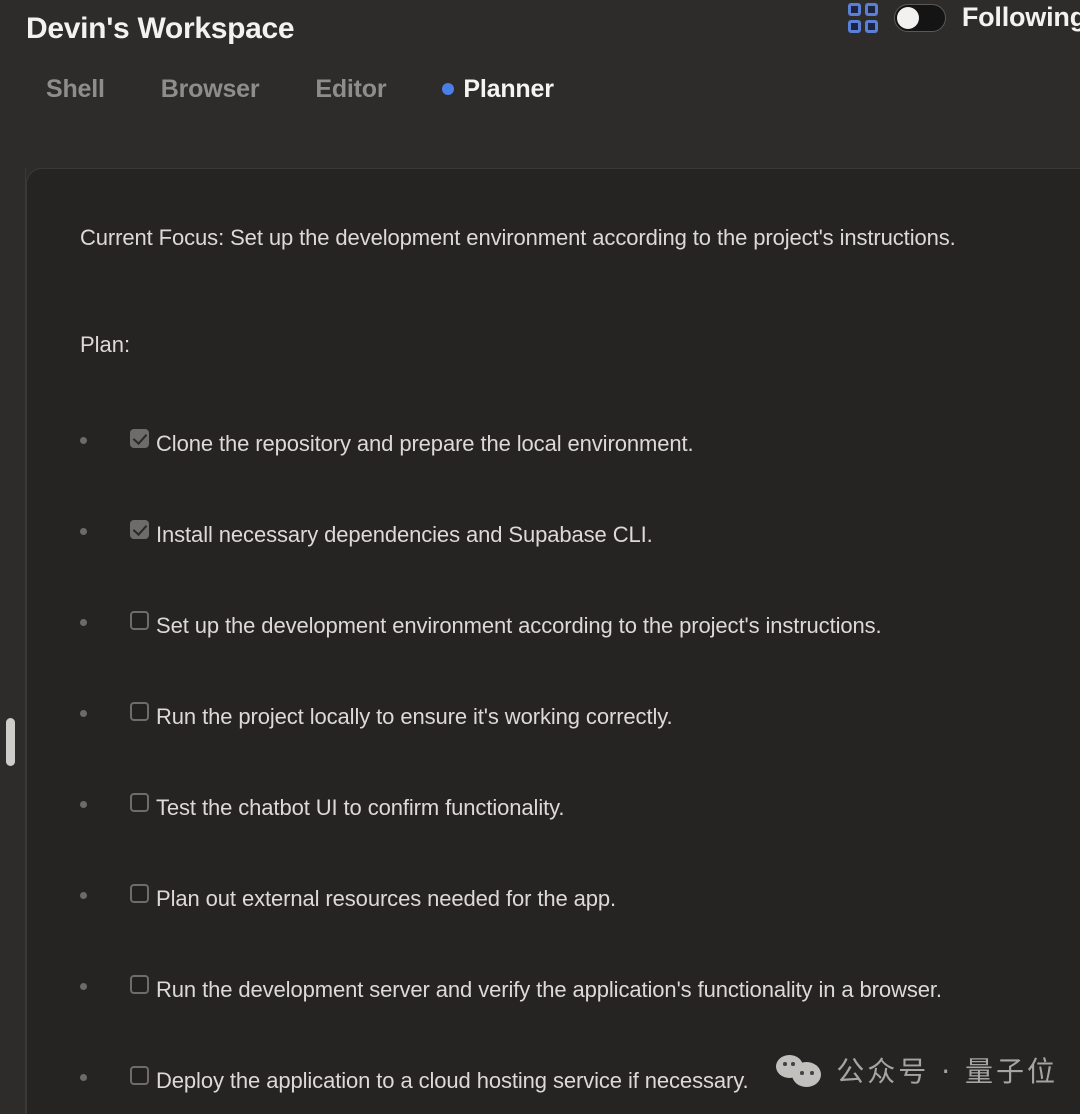 Image resolution: width=1080 pixels, height=1114 pixels. What do you see at coordinates (508, 88) in the screenshot?
I see `tab-label: Planner` at bounding box center [508, 88].